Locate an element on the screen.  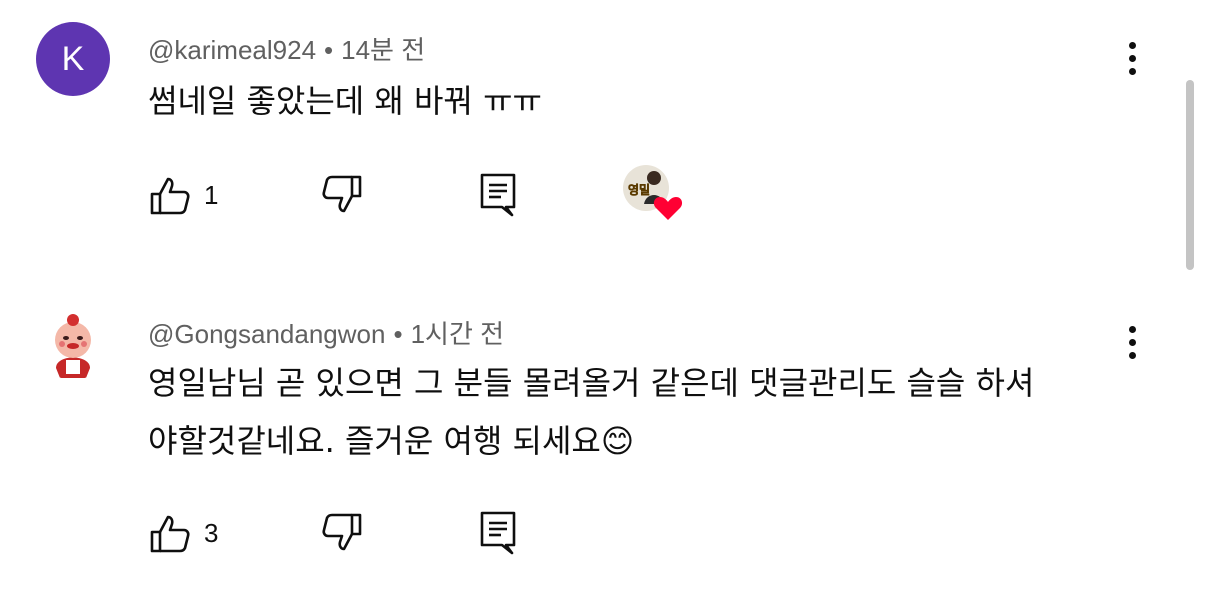
comment-actions: 1 영밀 is located at coordinates (448, 192).